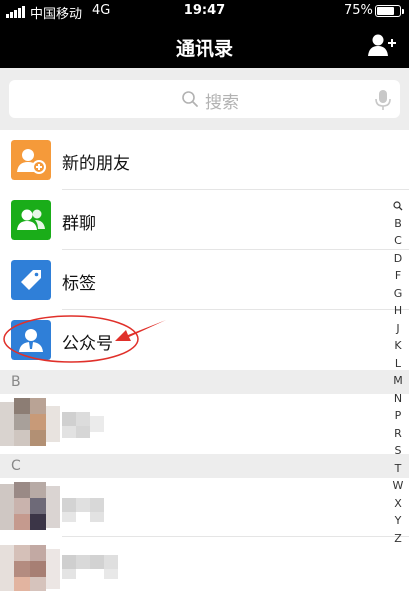 Image resolution: width=409 pixels, height=600 pixels. What do you see at coordinates (398, 276) in the screenshot?
I see `index-letter-f: F` at bounding box center [398, 276].